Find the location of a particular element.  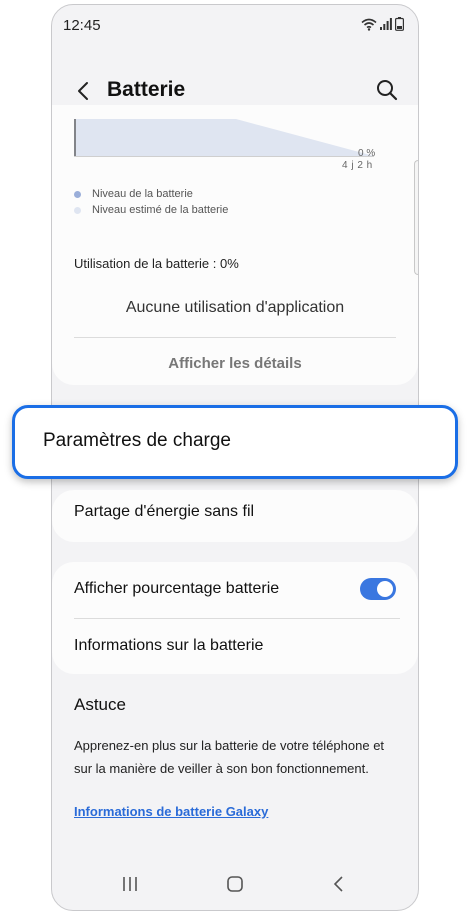

galaxy-battery-info-link: Informations de batterie Galaxy is located at coordinates (171, 811).